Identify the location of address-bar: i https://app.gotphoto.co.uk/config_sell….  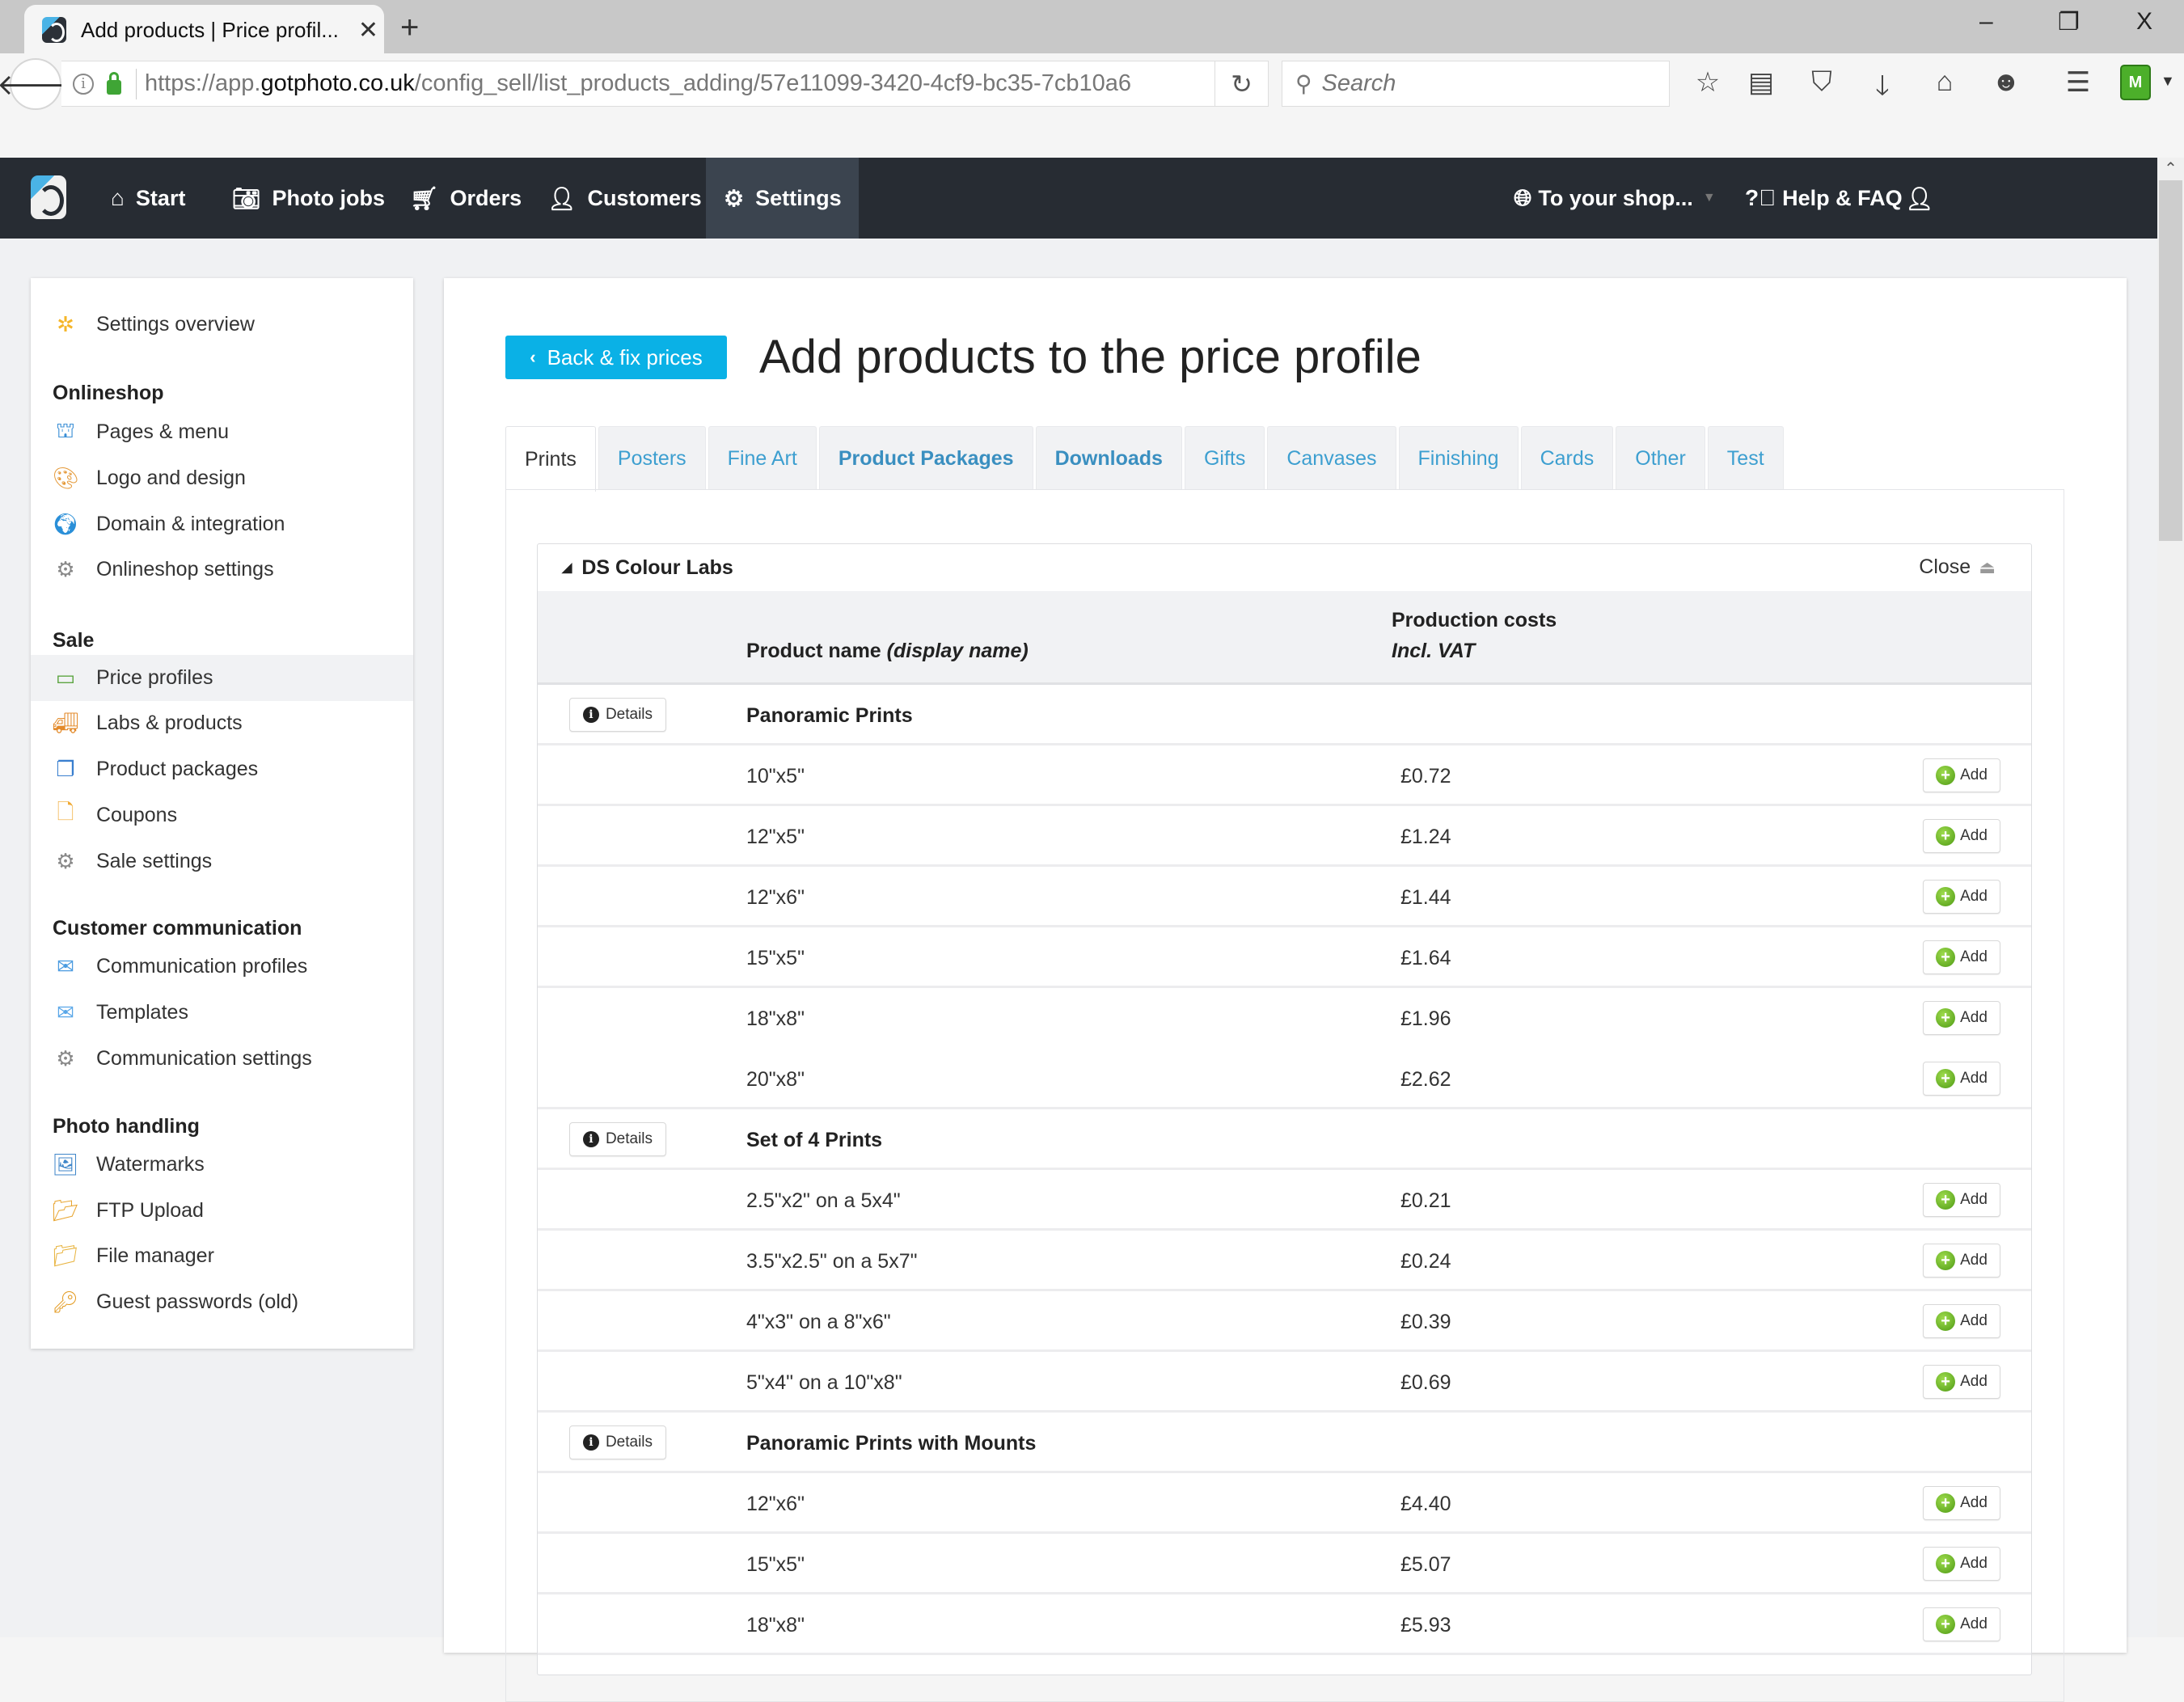
(665, 84).